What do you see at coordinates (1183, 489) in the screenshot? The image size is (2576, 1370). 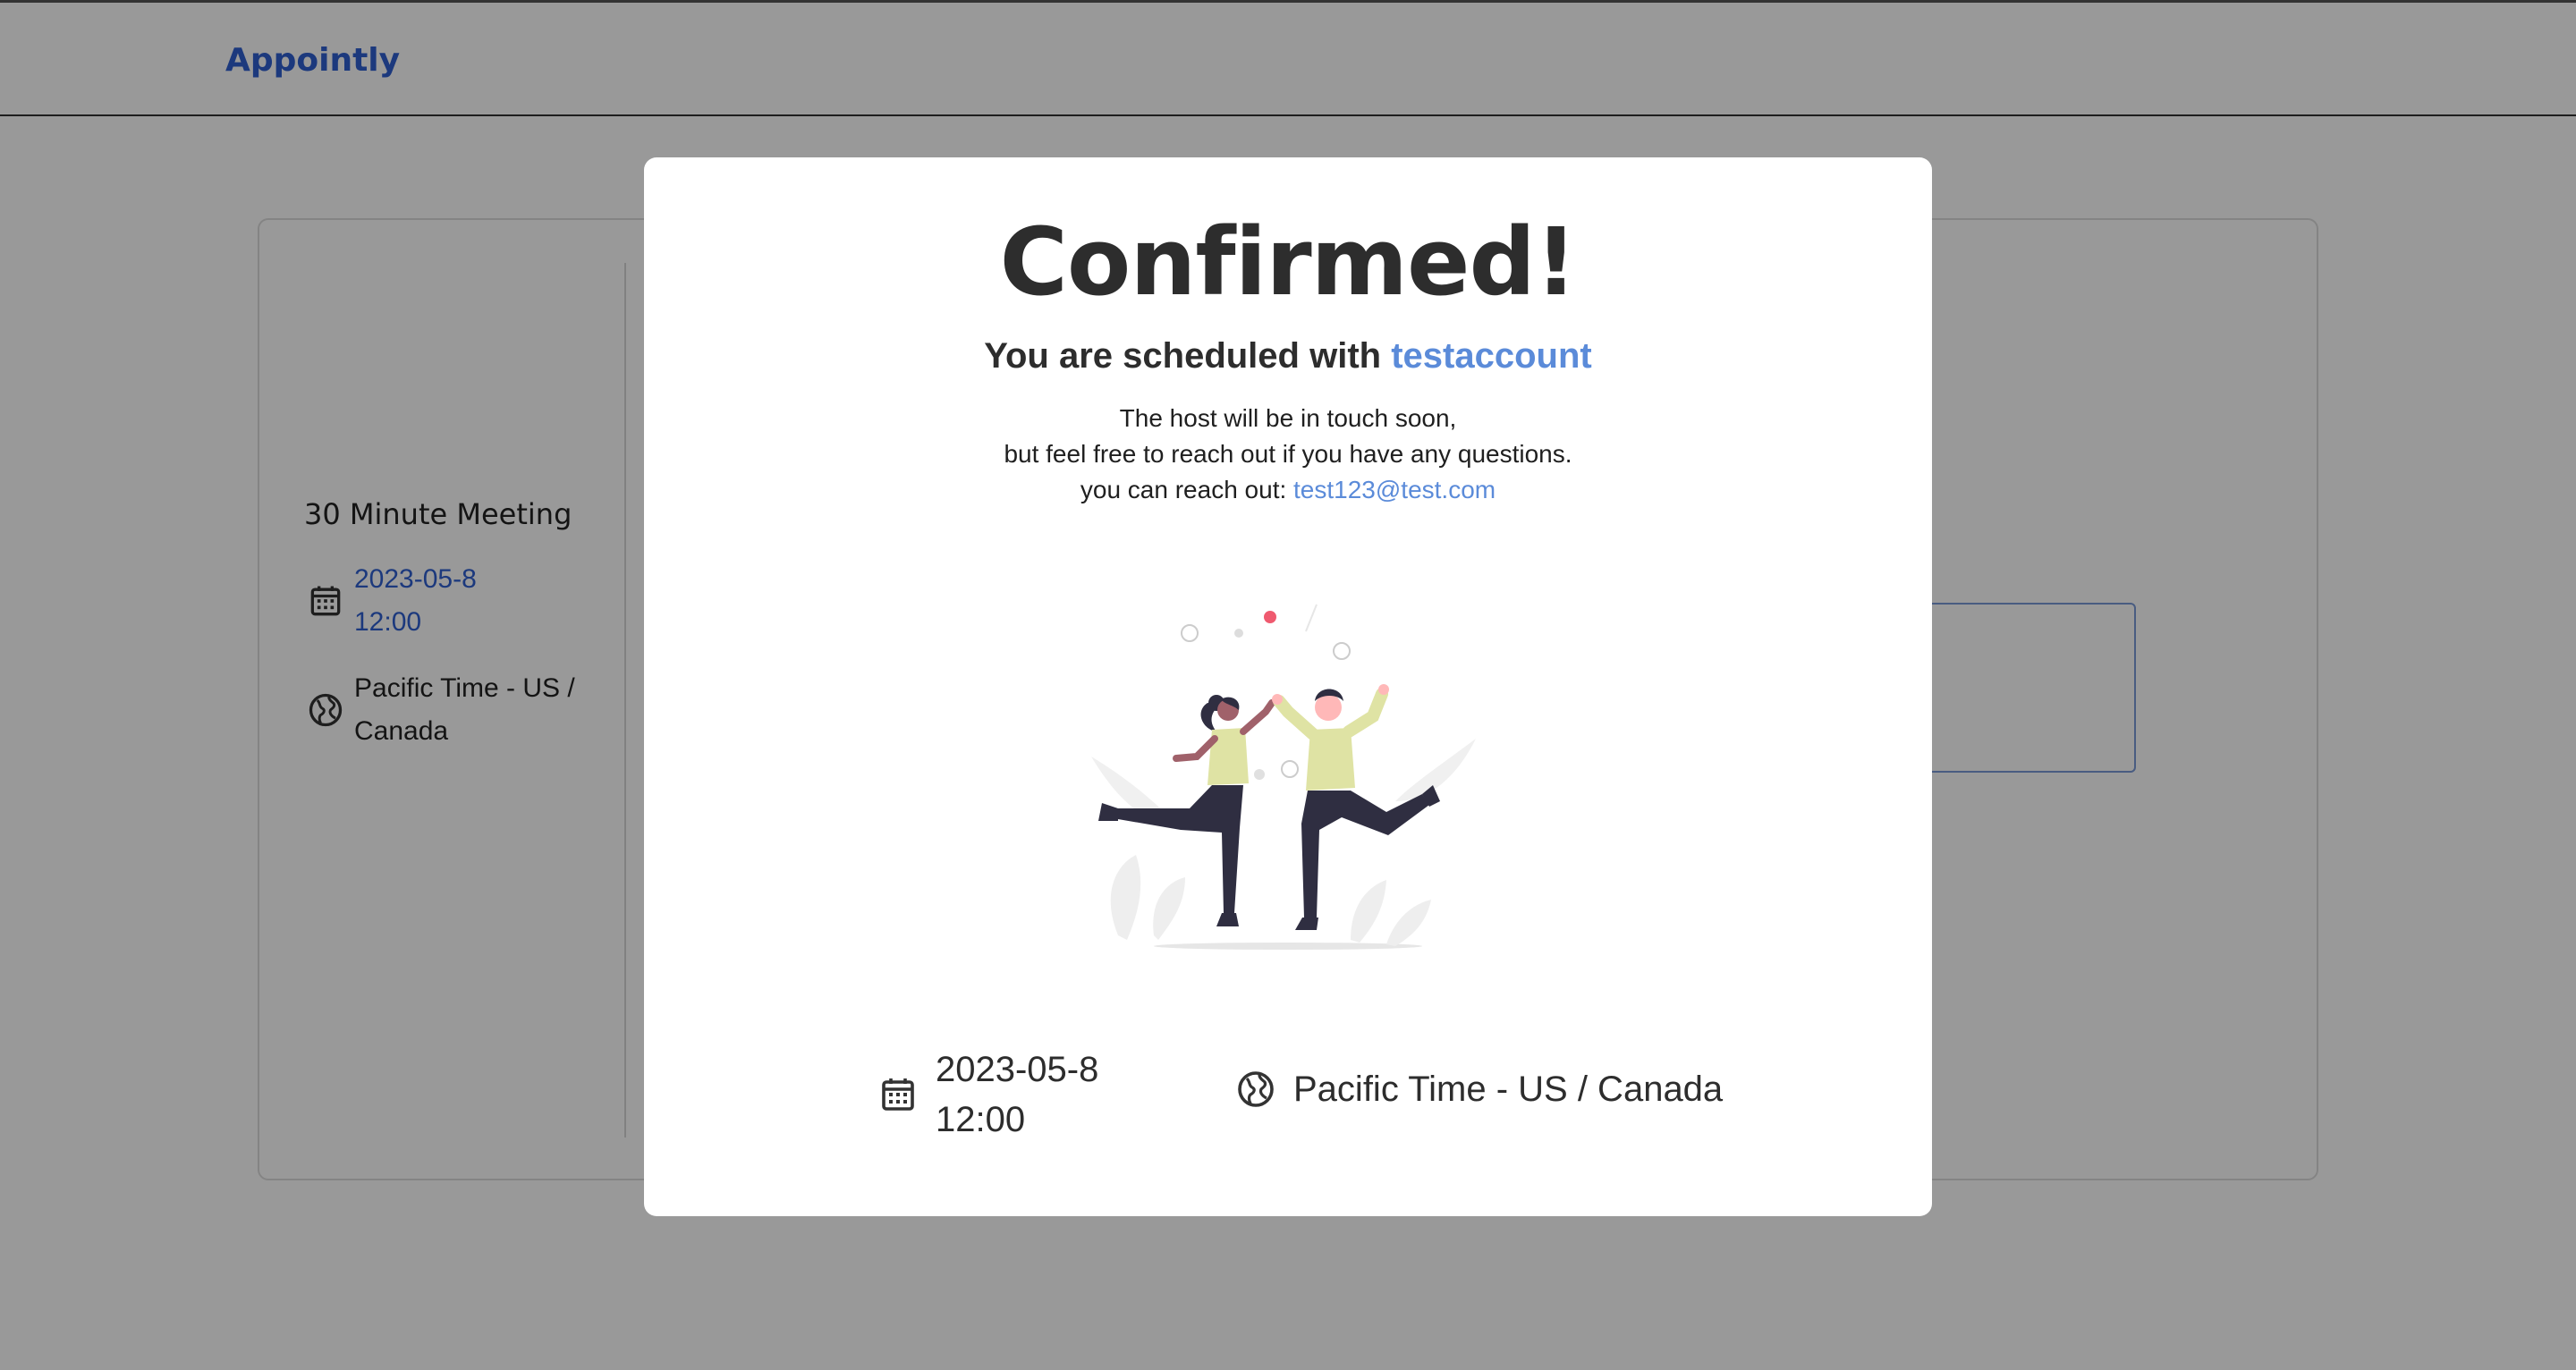 I see `reach-prefix: you can reach out:` at bounding box center [1183, 489].